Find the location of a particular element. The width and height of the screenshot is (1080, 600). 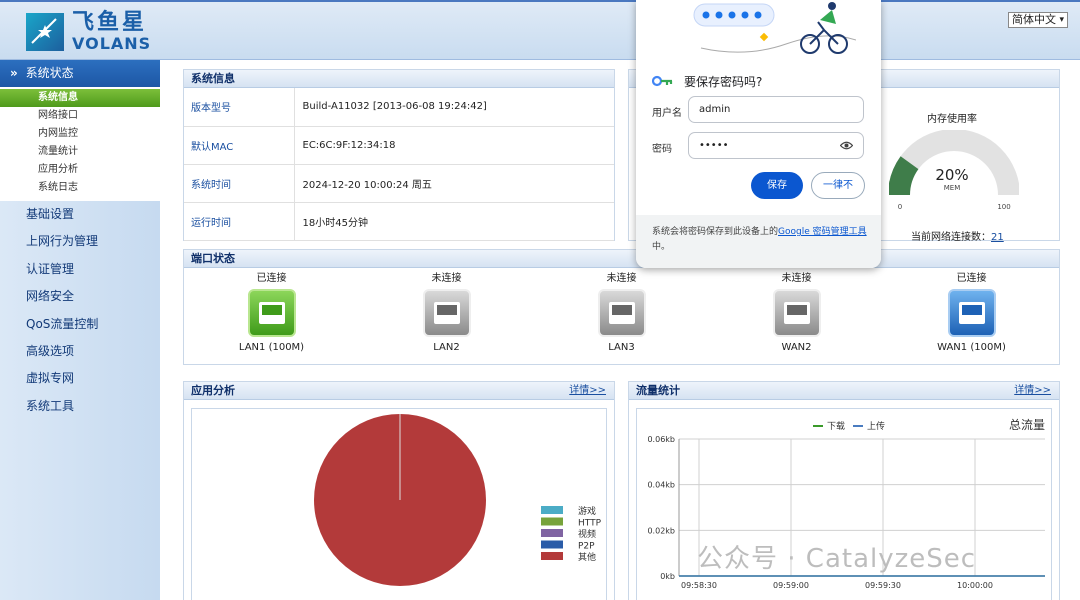

connection-count: 当前网络连接数：21 is located at coordinates (957, 235).